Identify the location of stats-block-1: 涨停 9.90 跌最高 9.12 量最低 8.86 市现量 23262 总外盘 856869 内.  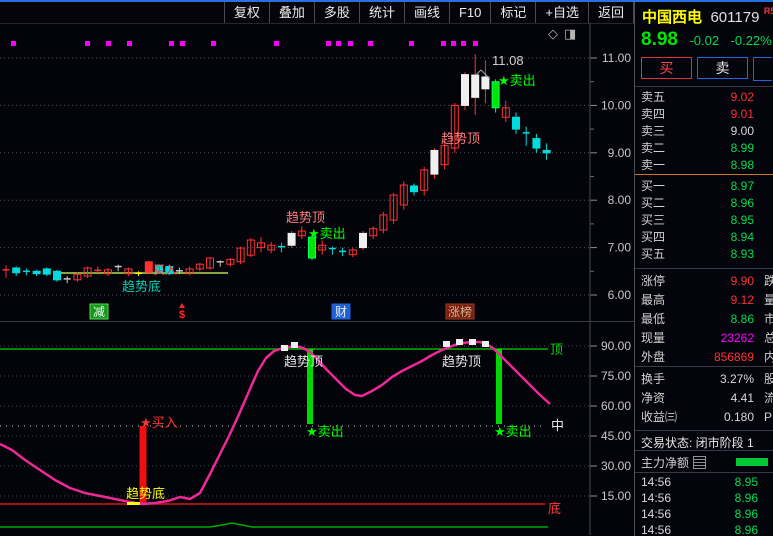
(704, 318).